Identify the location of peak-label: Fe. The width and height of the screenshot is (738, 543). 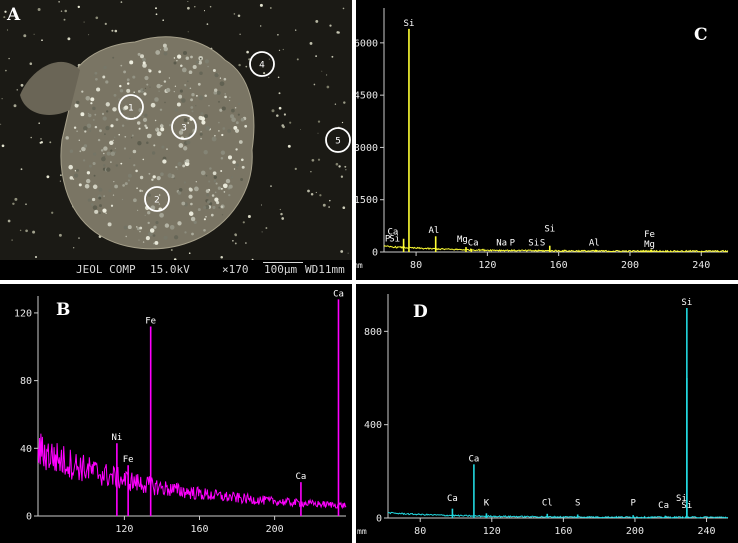
(649, 235).